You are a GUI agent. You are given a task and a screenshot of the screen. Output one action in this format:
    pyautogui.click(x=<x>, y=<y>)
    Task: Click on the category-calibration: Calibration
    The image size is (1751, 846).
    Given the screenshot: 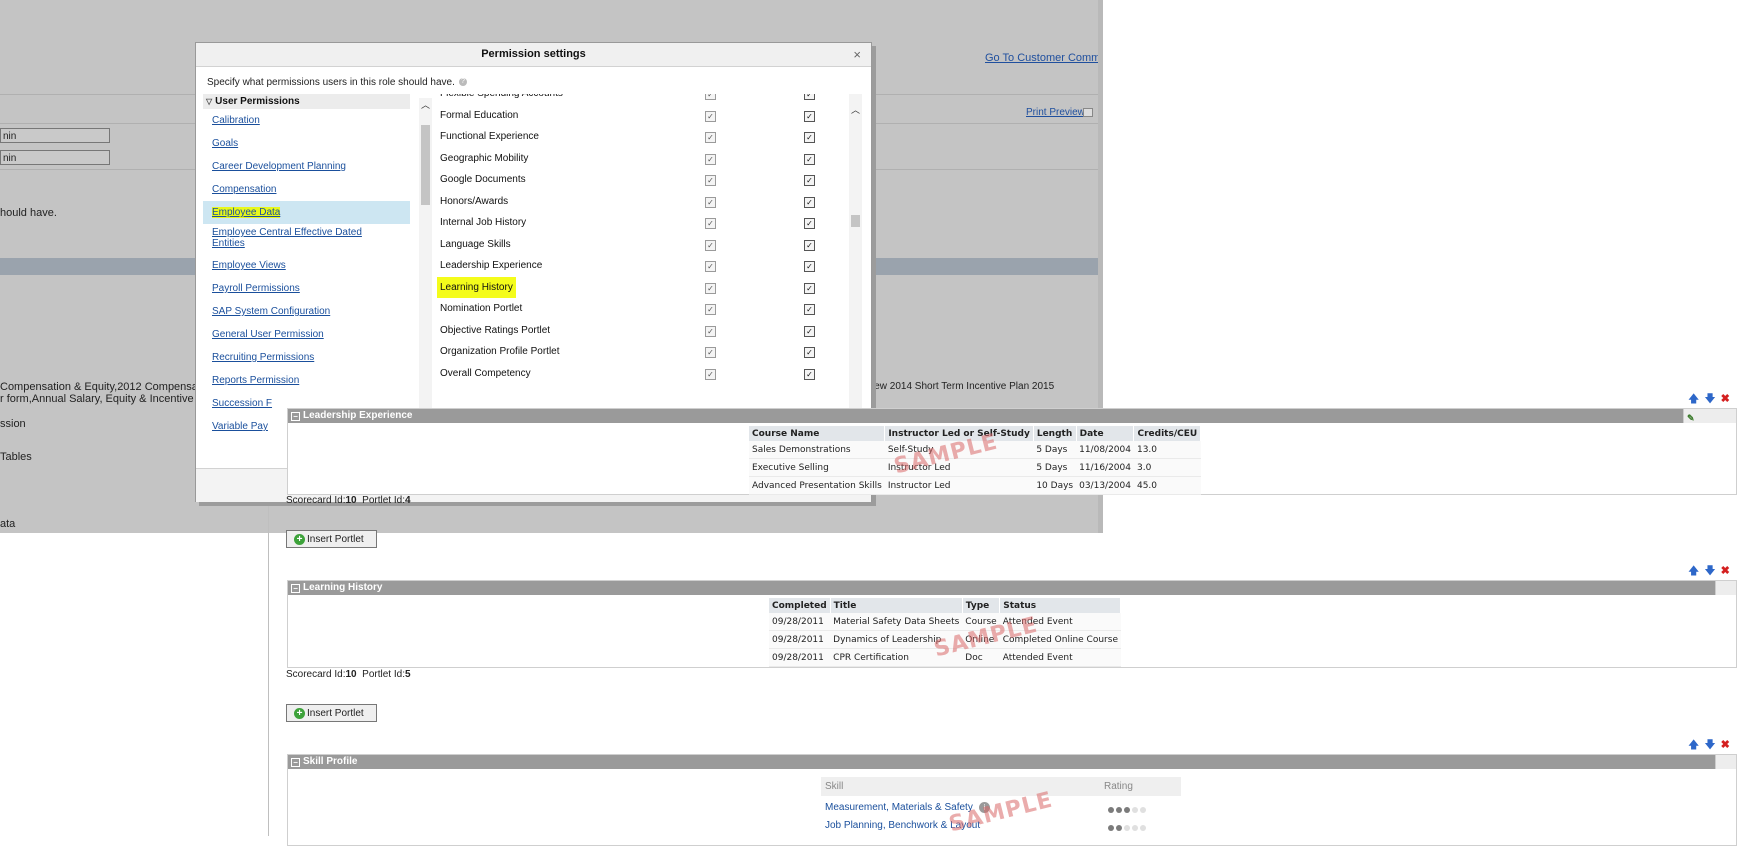 What is the action you would take?
    pyautogui.click(x=306, y=120)
    